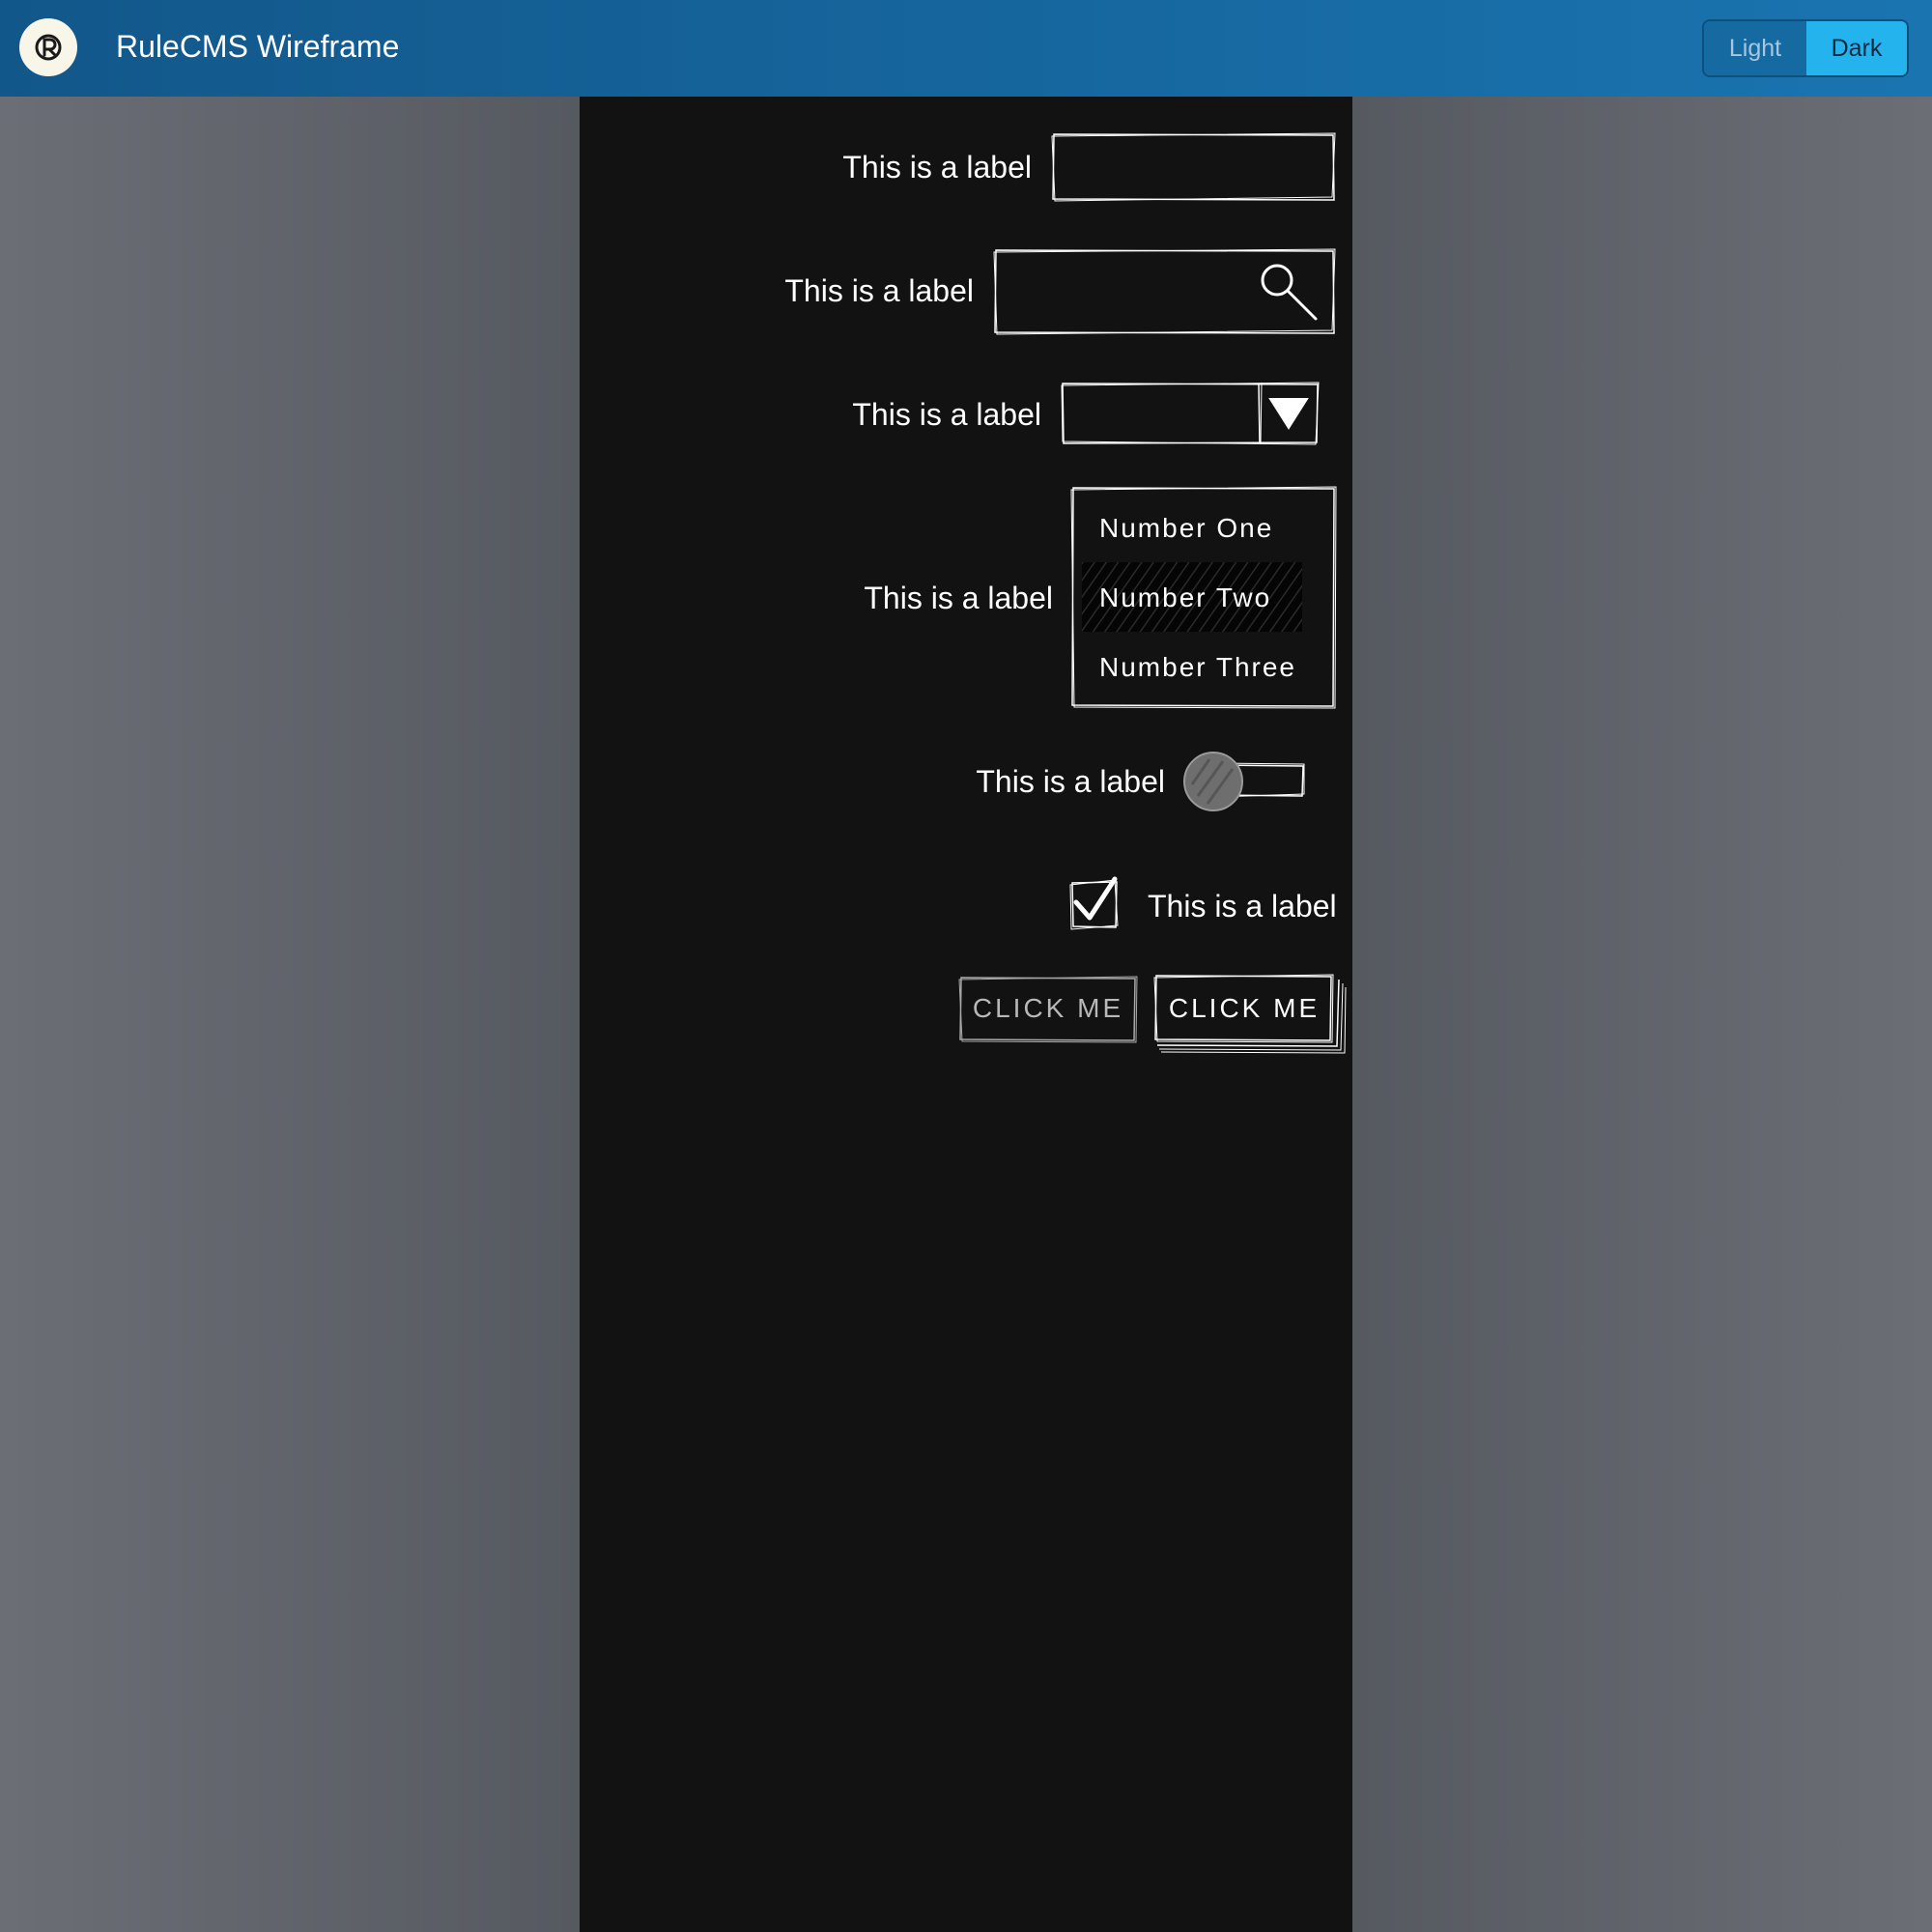 This screenshot has width=1932, height=1932. What do you see at coordinates (958, 598) in the screenshot?
I see `listbox-label: This is a label` at bounding box center [958, 598].